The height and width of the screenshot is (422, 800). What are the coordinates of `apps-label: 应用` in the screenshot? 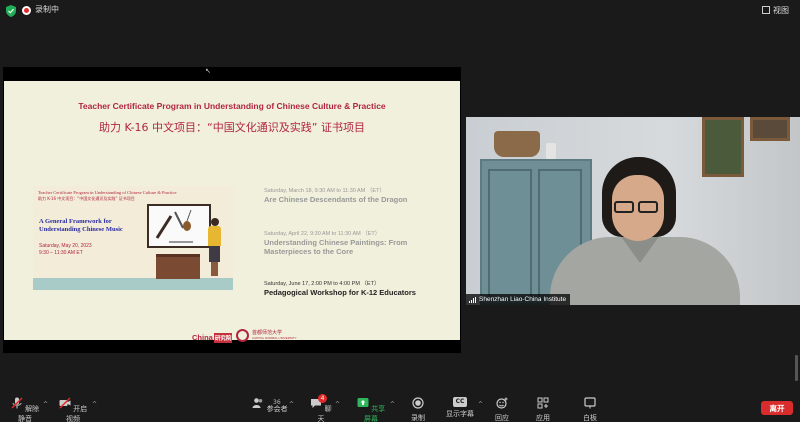 It's located at (543, 418).